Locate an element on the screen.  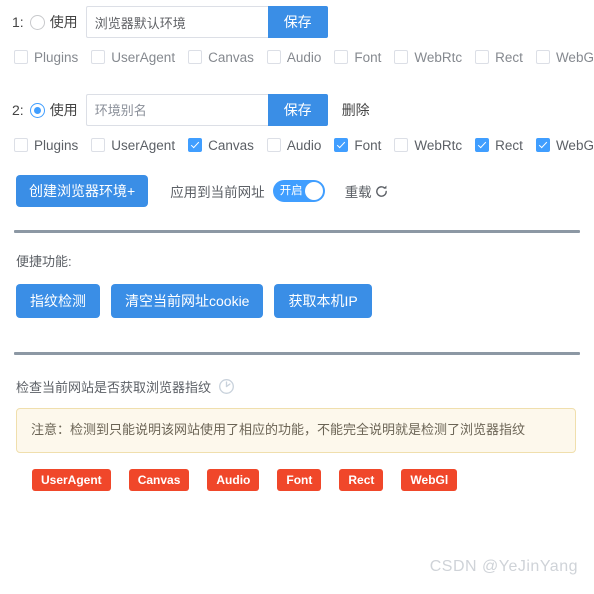
checkbox-item-webrtc-1: WebRtc is located at coordinates (428, 57).